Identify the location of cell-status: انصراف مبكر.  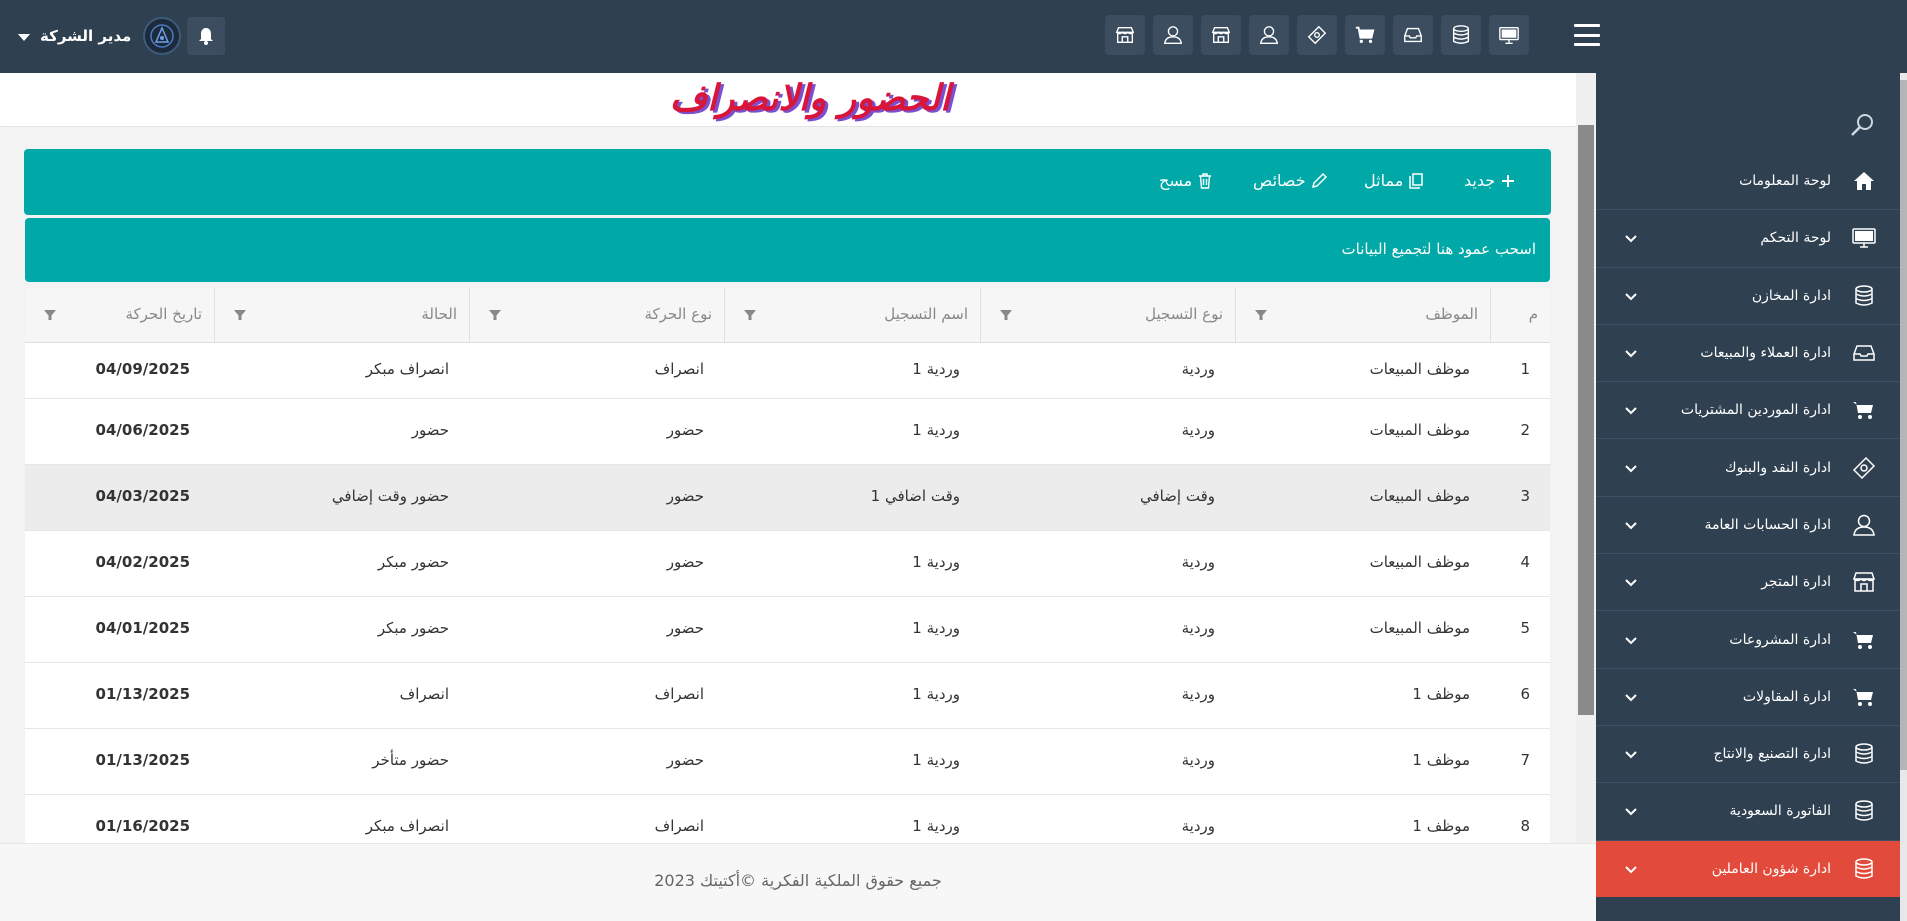
(407, 825).